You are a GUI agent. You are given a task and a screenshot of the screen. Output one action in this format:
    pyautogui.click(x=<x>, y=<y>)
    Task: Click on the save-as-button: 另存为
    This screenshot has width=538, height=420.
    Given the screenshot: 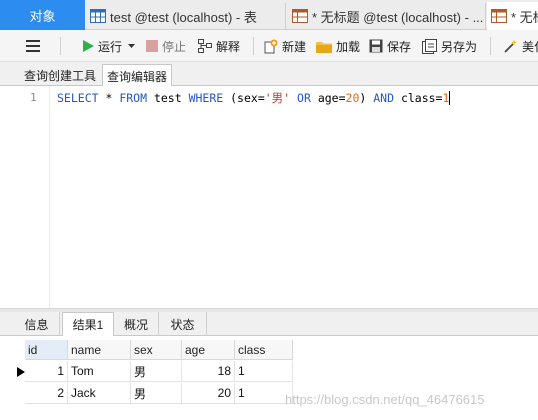 What is the action you would take?
    pyautogui.click(x=449, y=46)
    